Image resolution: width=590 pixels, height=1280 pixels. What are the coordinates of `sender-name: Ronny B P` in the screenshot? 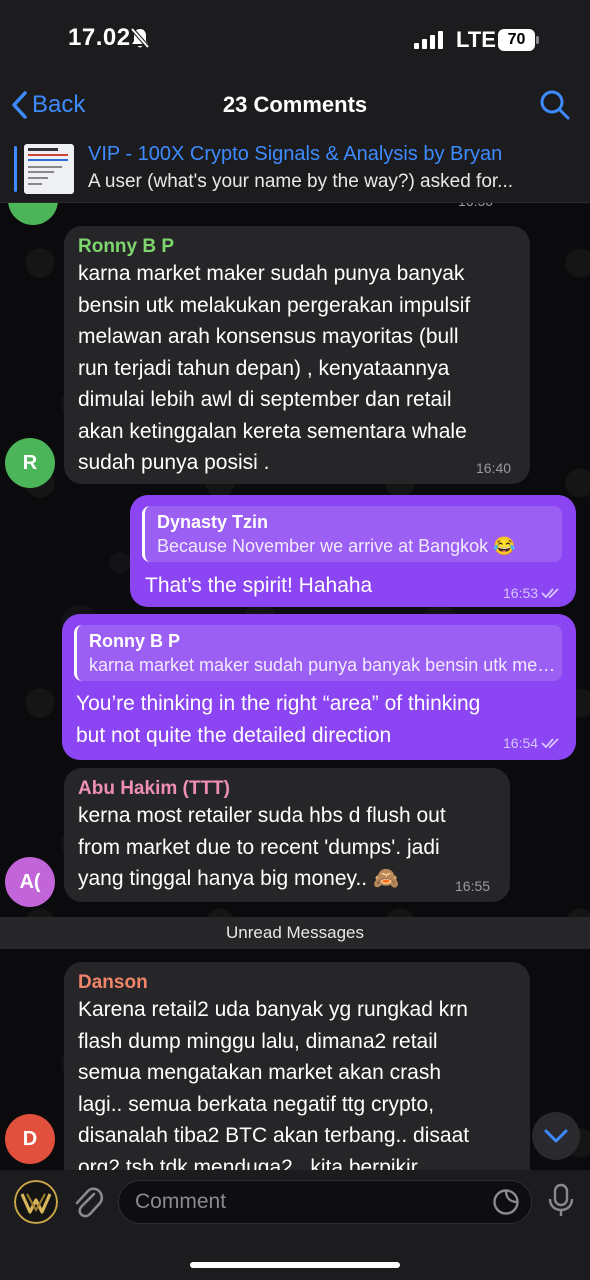 It's located at (126, 246).